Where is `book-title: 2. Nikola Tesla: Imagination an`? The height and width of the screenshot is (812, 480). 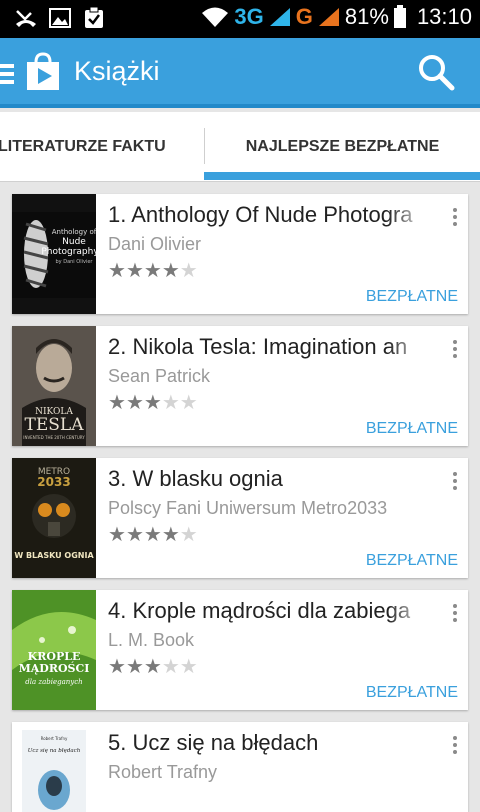 book-title: 2. Nikola Tesla: Imagination an is located at coordinates (258, 346).